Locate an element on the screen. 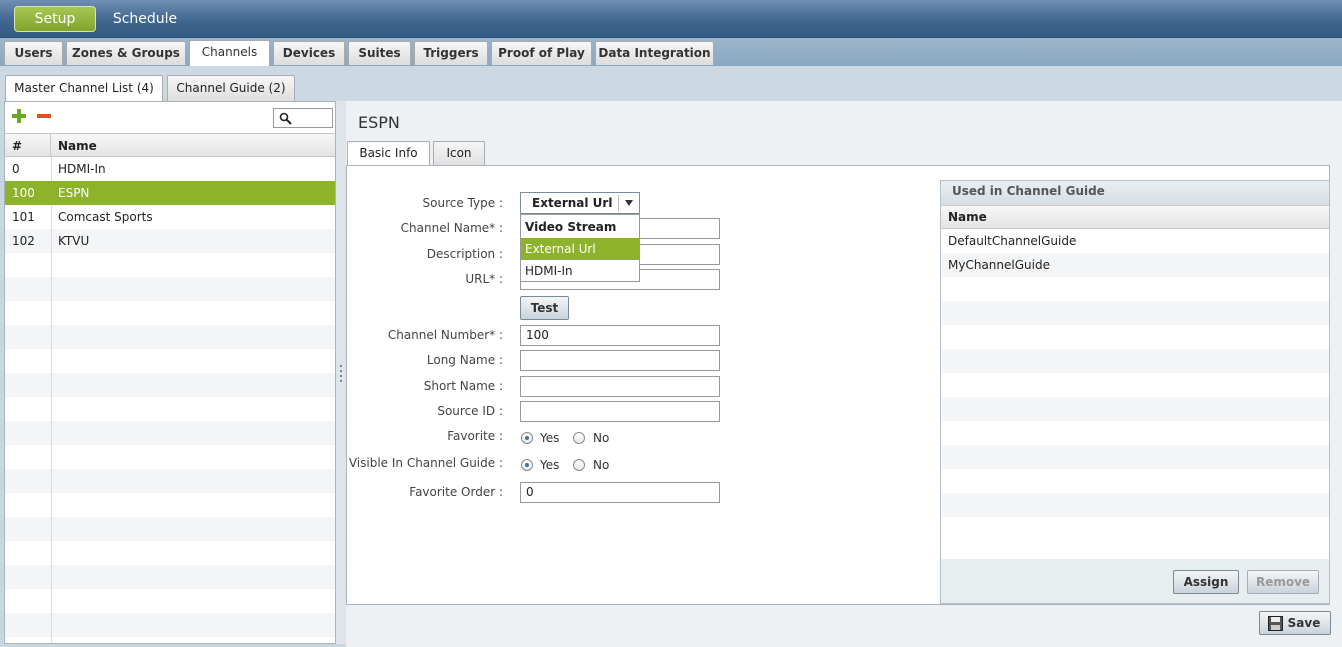  label-favorite-order: Favorite Order : is located at coordinates (456, 492).